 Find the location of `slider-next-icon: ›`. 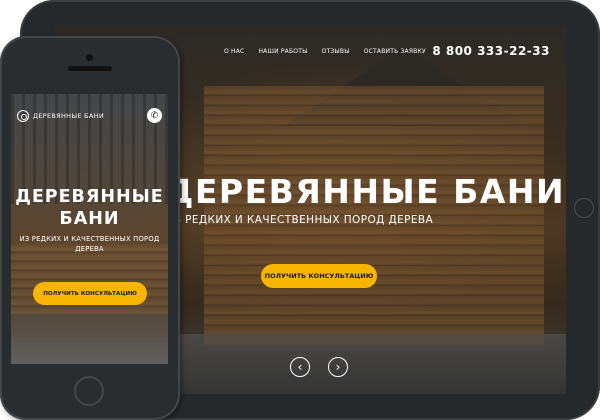

slider-next-icon: › is located at coordinates (338, 367).